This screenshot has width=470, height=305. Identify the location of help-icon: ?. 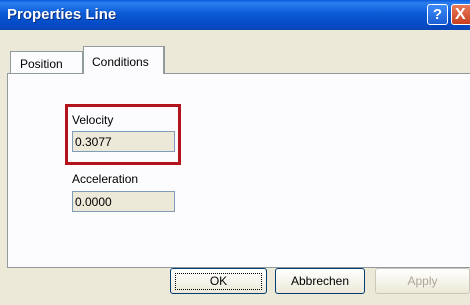
(437, 14).